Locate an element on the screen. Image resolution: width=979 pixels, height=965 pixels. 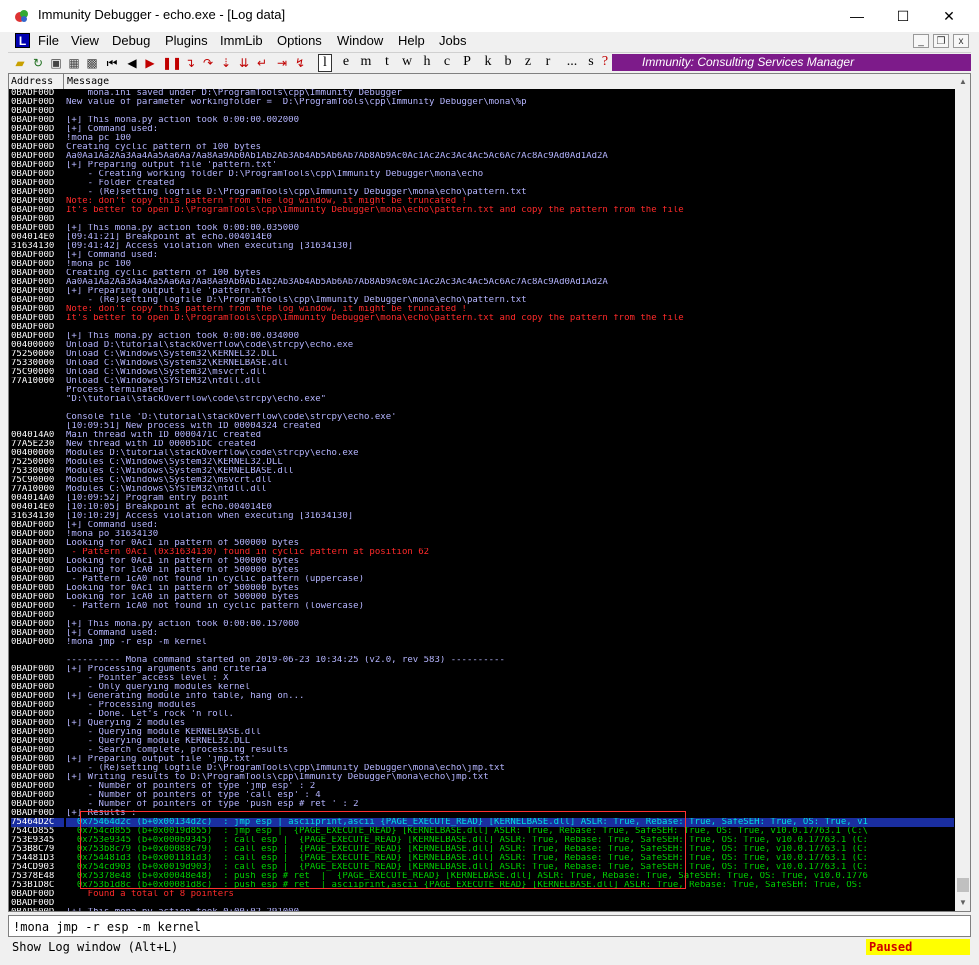
log-row: 0BADF00D - Processing modules is located at coordinates (482, 705).